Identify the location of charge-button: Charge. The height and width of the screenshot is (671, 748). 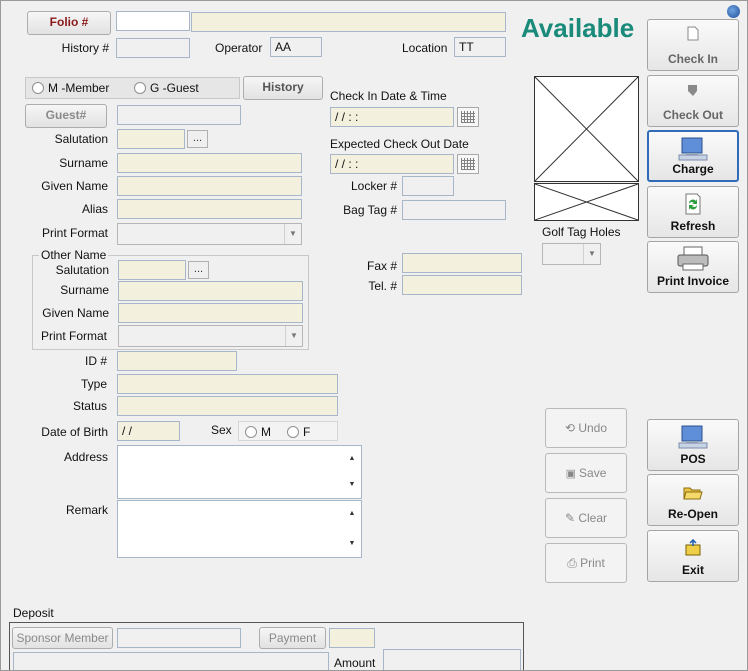
(693, 156).